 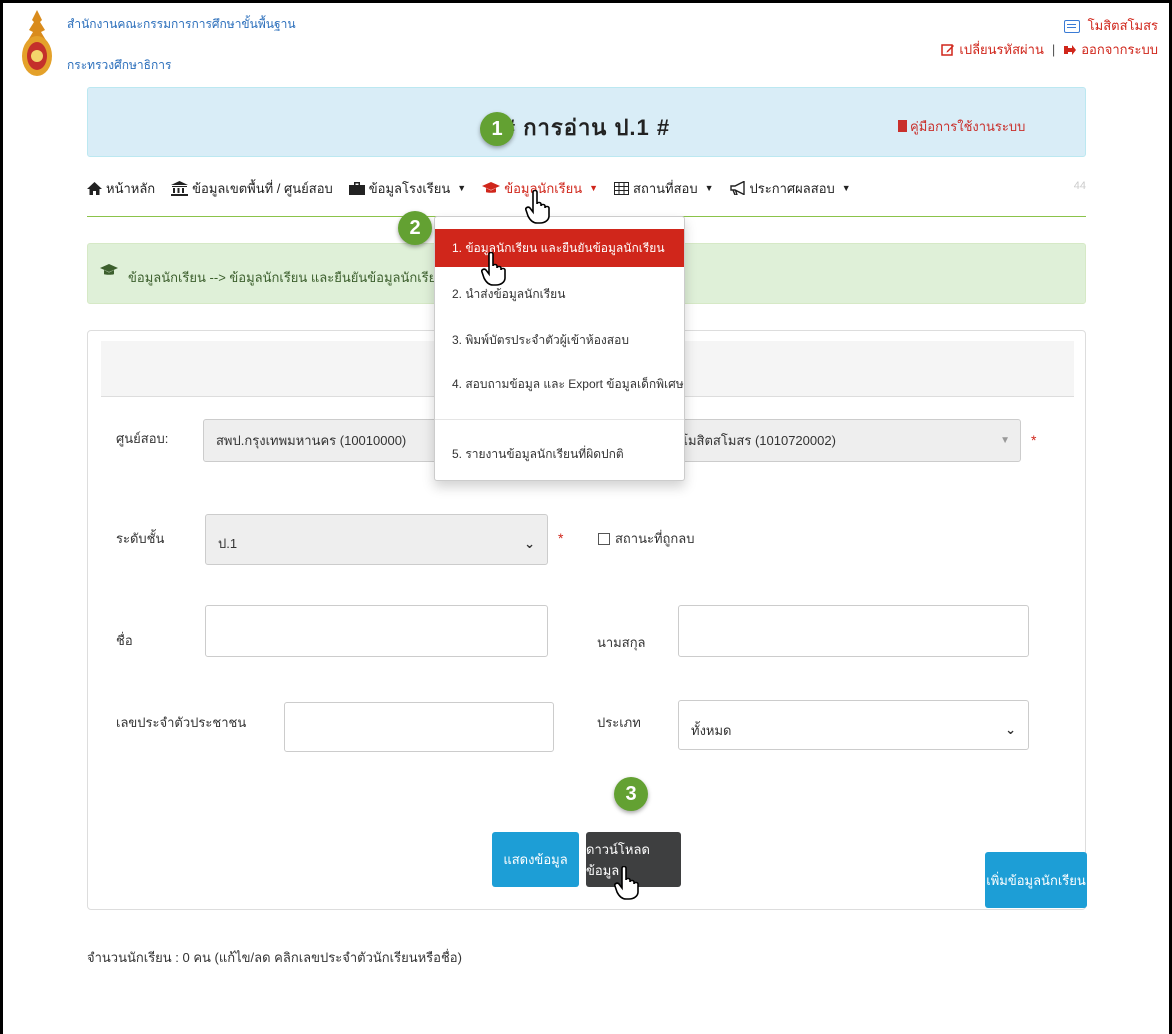 What do you see at coordinates (559, 454) in the screenshot?
I see `menu-item-abnormal-report: 5. รายงานข้อมูลนักเรียนที่ผิดปกติ` at bounding box center [559, 454].